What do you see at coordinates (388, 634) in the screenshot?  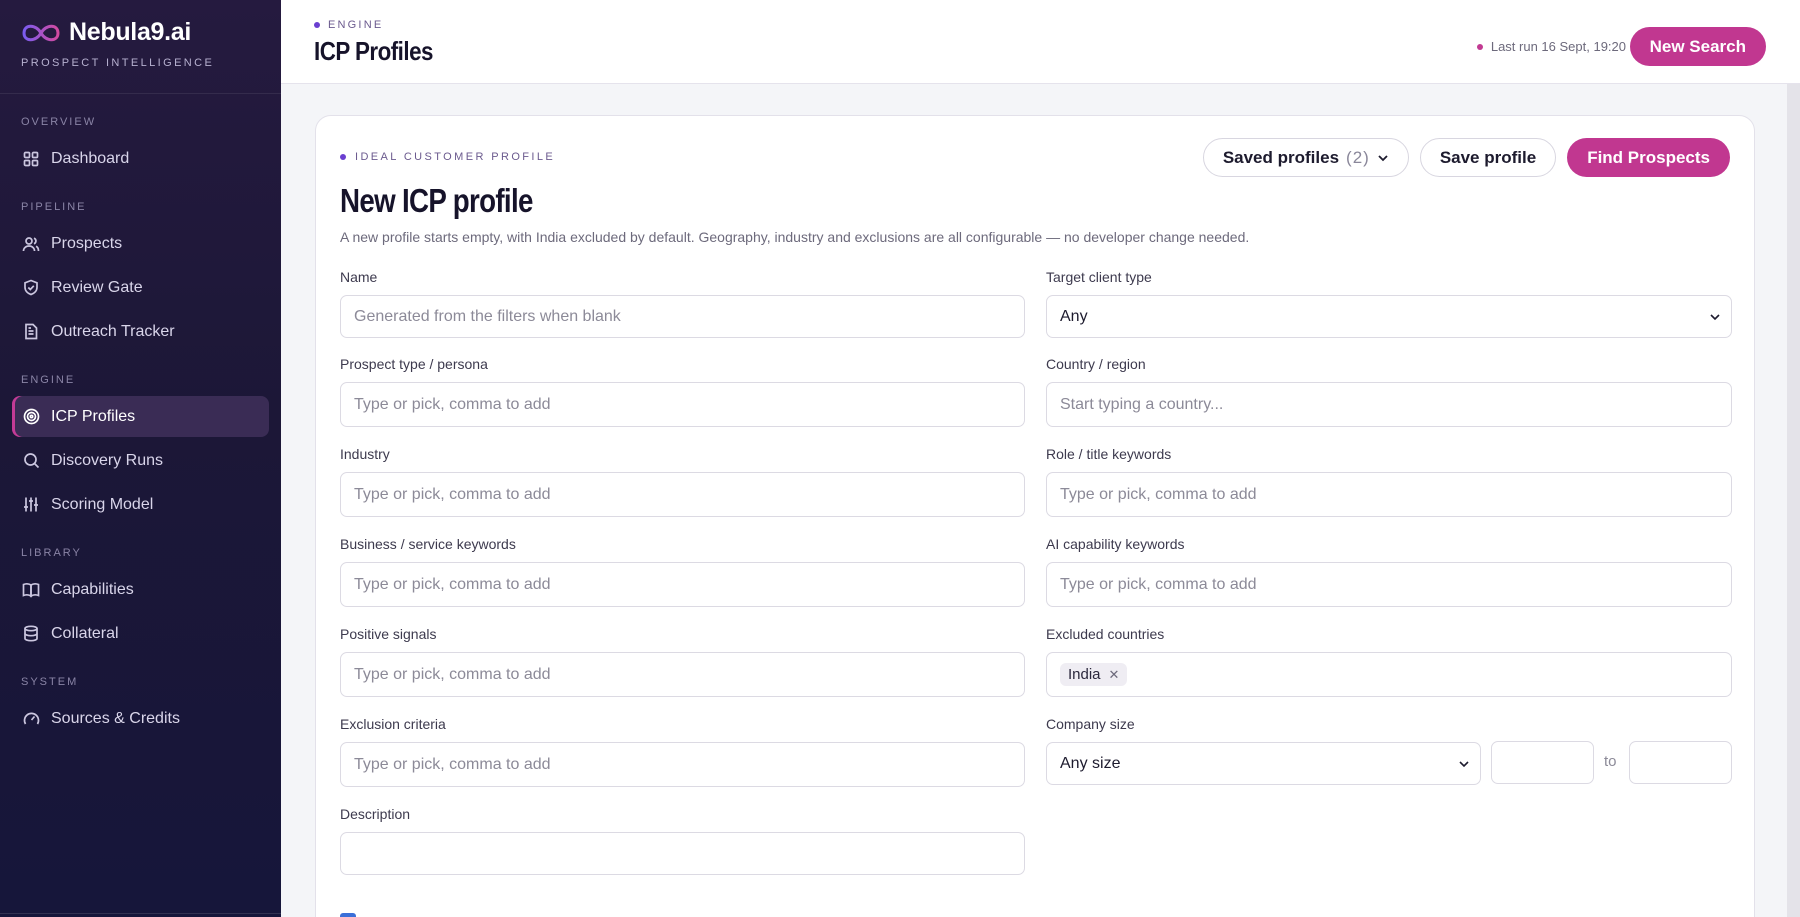 I see `positive-signals-label: Positive signals` at bounding box center [388, 634].